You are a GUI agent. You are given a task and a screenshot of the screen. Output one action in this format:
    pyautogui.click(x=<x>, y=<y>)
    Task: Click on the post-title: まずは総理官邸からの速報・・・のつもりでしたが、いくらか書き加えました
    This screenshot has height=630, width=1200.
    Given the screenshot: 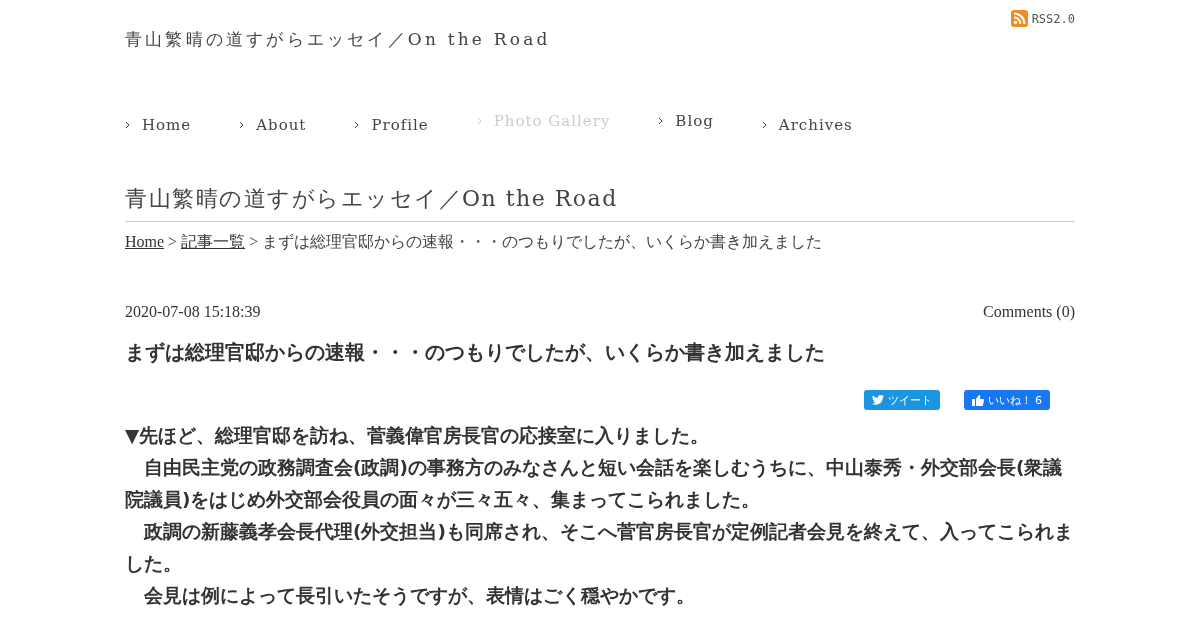 What is the action you would take?
    pyautogui.click(x=475, y=352)
    